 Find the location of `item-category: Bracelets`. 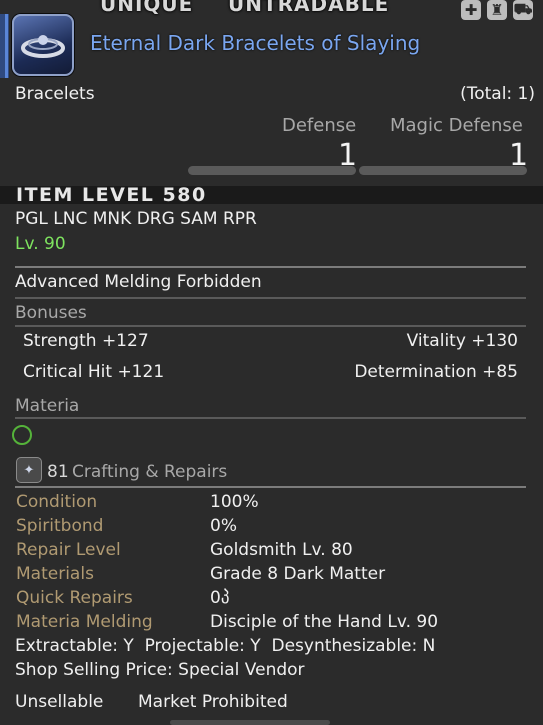

item-category: Bracelets is located at coordinates (55, 94).